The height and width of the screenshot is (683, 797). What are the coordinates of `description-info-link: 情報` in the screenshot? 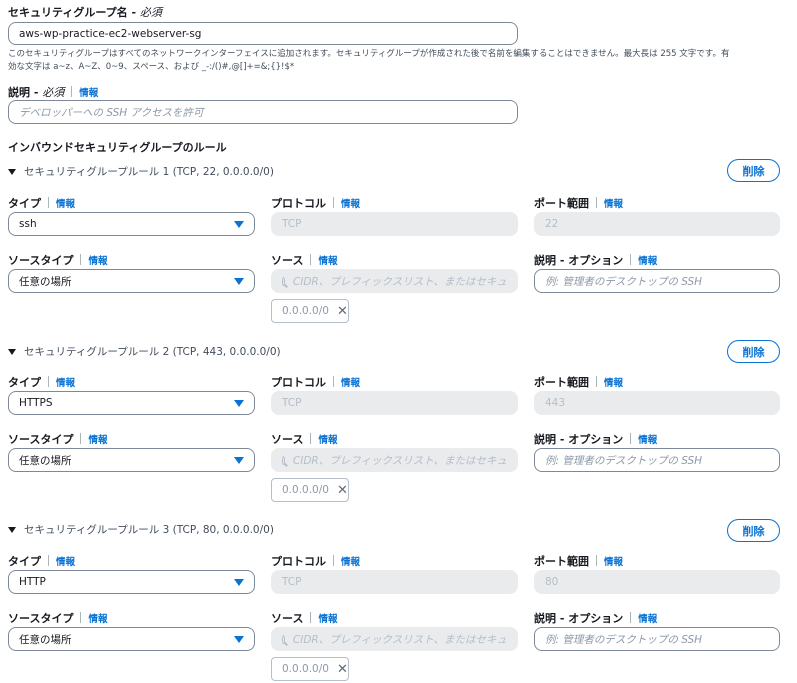 It's located at (88, 93).